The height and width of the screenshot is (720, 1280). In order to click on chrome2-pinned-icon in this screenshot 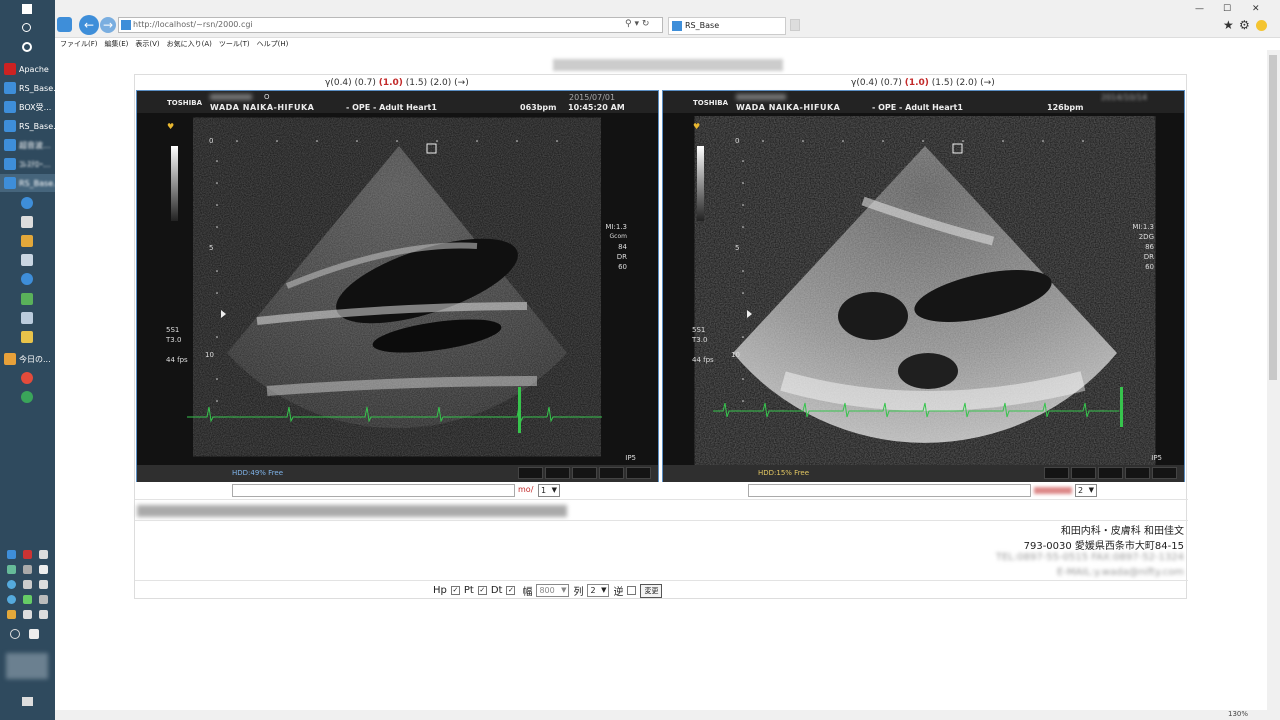, I will do `click(27, 397)`.